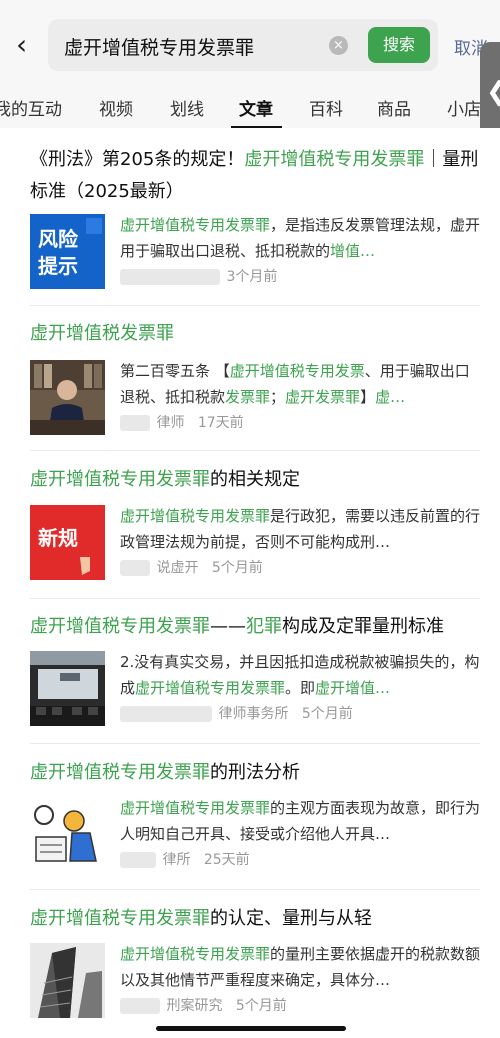 This screenshot has height=1038, width=500. I want to click on article-meta: 律师事务所 5个月前, so click(236, 714).